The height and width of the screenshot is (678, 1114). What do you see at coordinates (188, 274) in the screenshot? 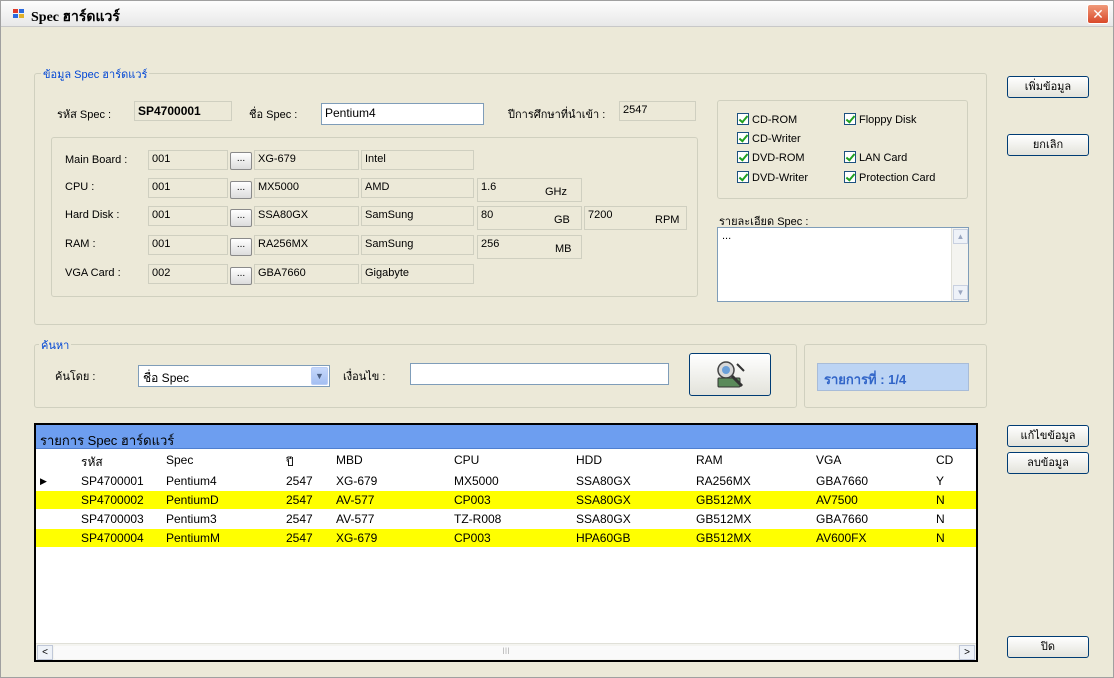
I see `vga-code: 002` at bounding box center [188, 274].